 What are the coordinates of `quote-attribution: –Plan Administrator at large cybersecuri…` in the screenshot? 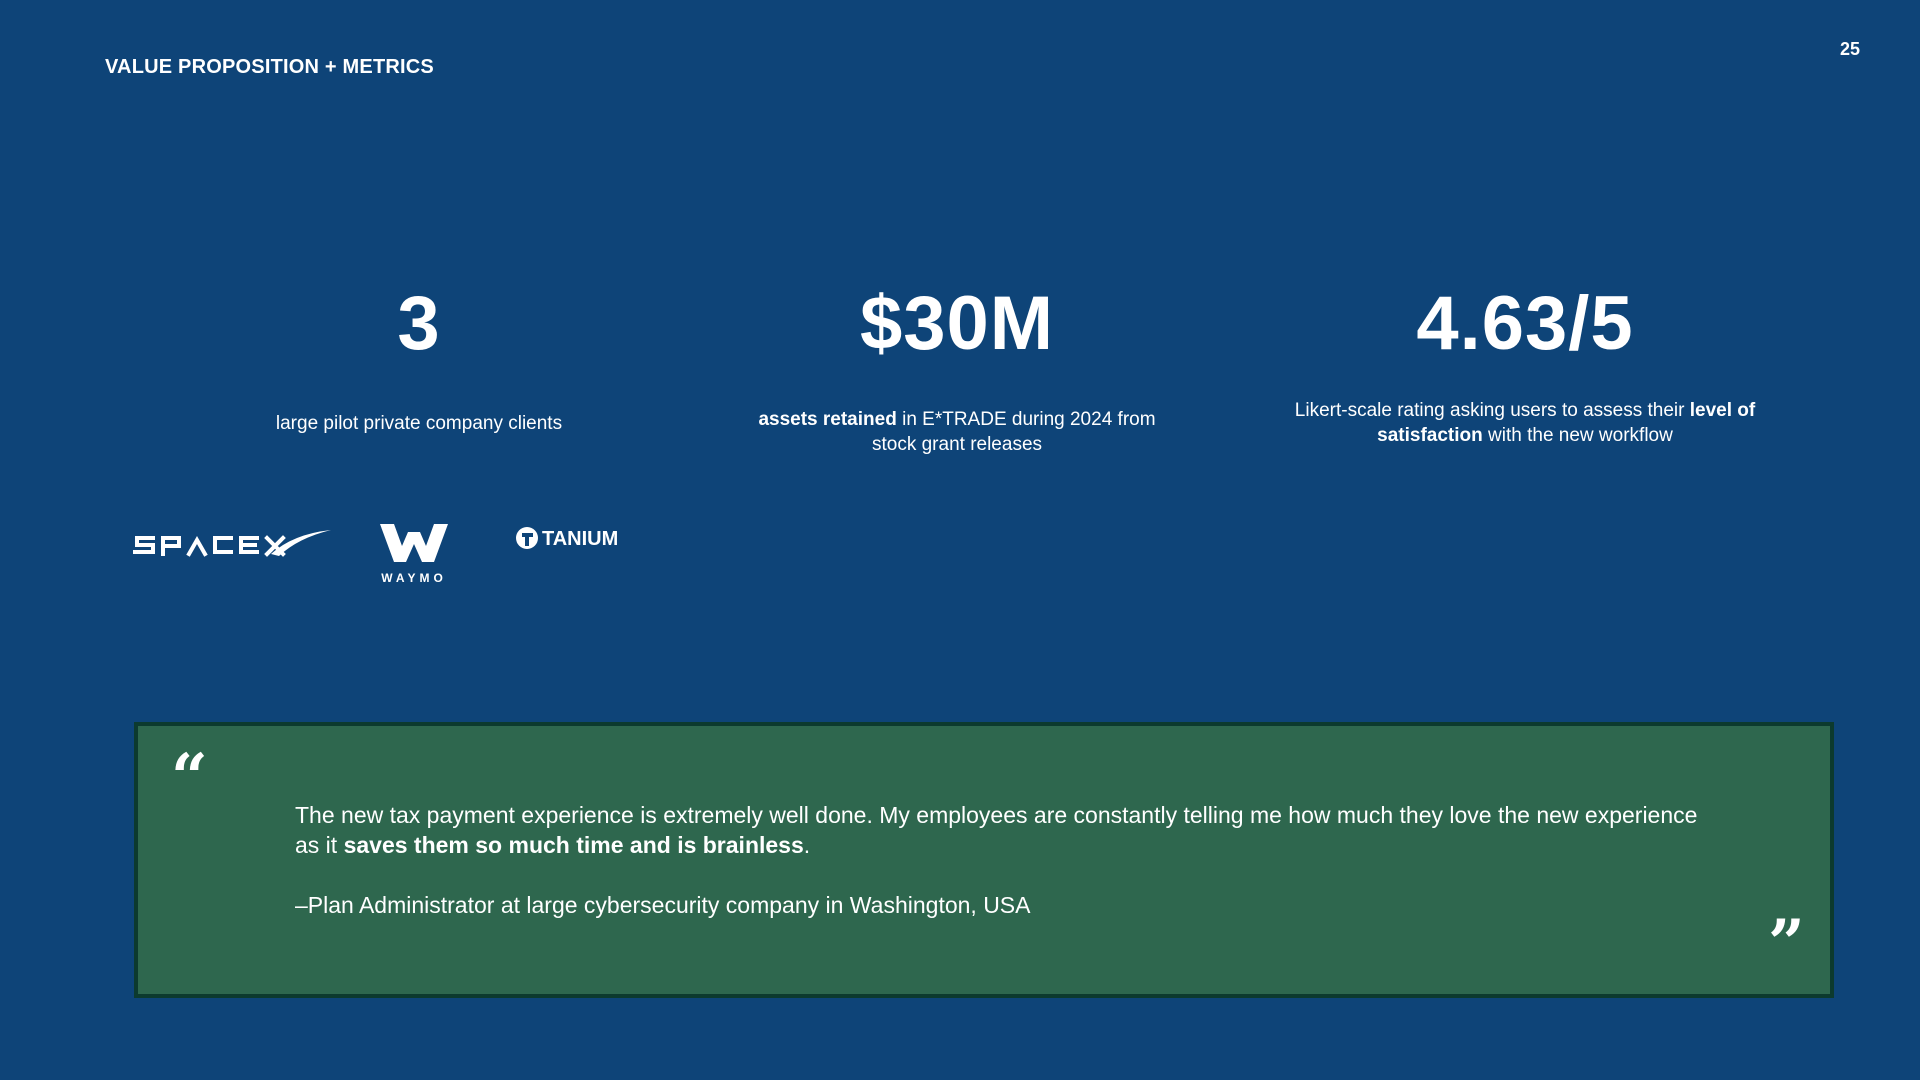 It's located at (663, 905).